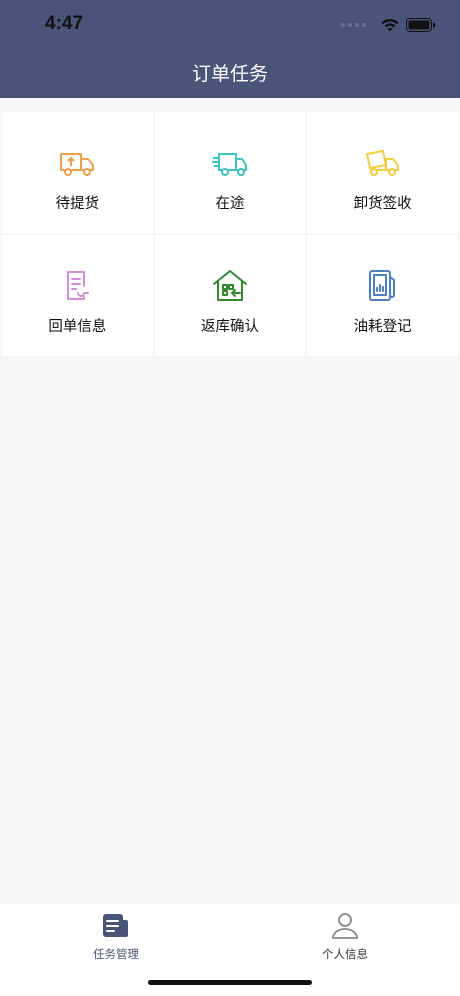  What do you see at coordinates (421, 25) in the screenshot?
I see `battery-icon` at bounding box center [421, 25].